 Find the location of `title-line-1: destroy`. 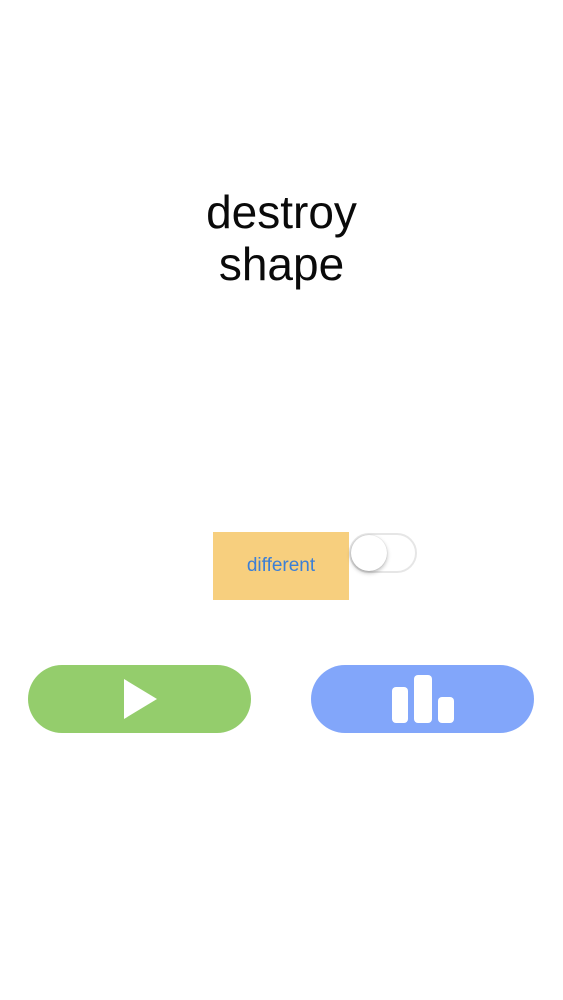

title-line-1: destroy is located at coordinates (281, 212).